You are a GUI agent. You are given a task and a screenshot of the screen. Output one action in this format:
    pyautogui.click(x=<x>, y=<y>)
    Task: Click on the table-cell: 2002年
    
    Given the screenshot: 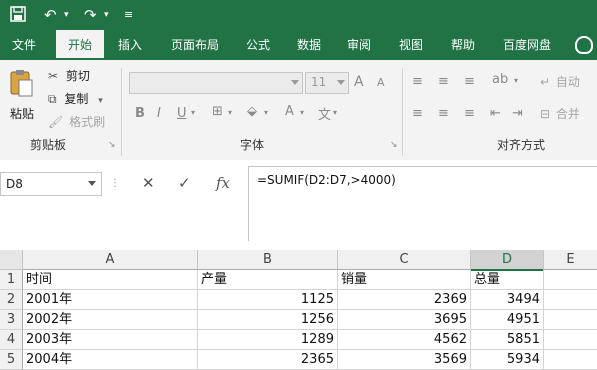 What is the action you would take?
    pyautogui.click(x=110, y=320)
    